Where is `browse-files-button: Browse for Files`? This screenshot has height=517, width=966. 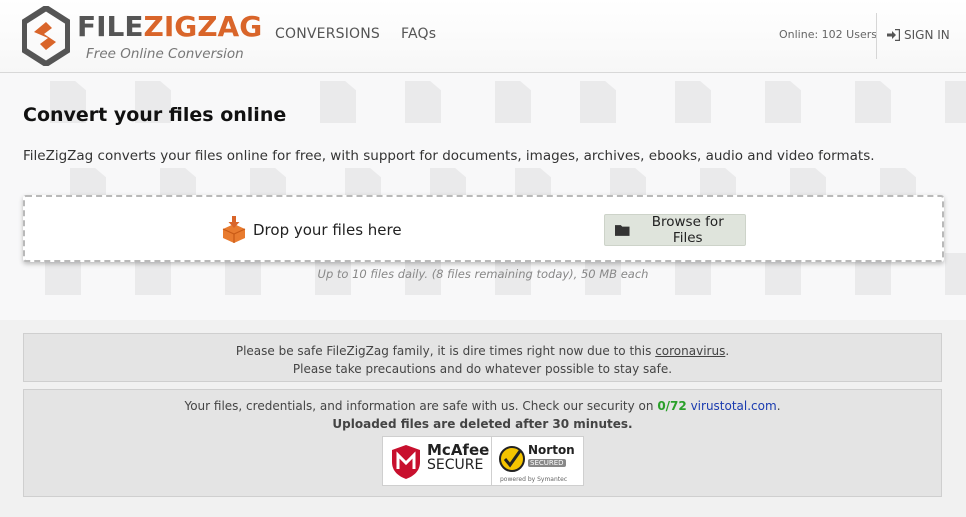 browse-files-button: Browse for Files is located at coordinates (675, 230).